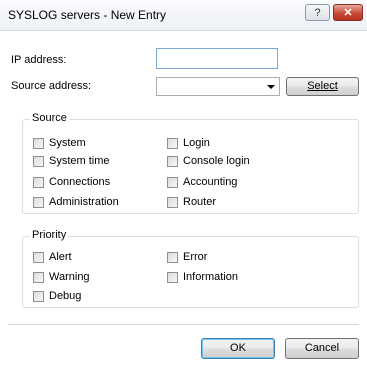 This screenshot has width=367, height=365. I want to click on checkbox-label: Connections, so click(80, 182).